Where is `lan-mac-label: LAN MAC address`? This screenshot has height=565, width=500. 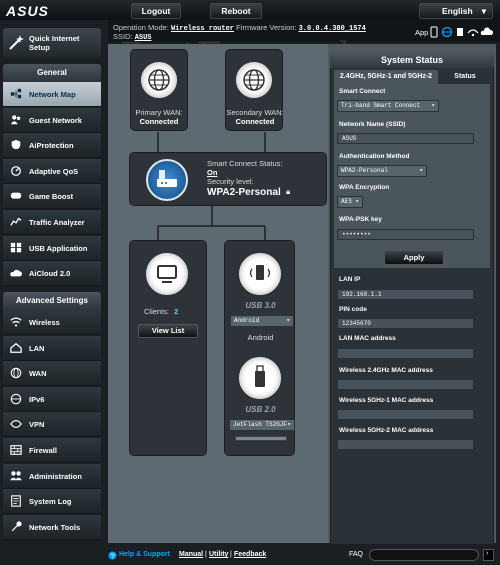 lan-mac-label: LAN MAC address is located at coordinates (367, 338).